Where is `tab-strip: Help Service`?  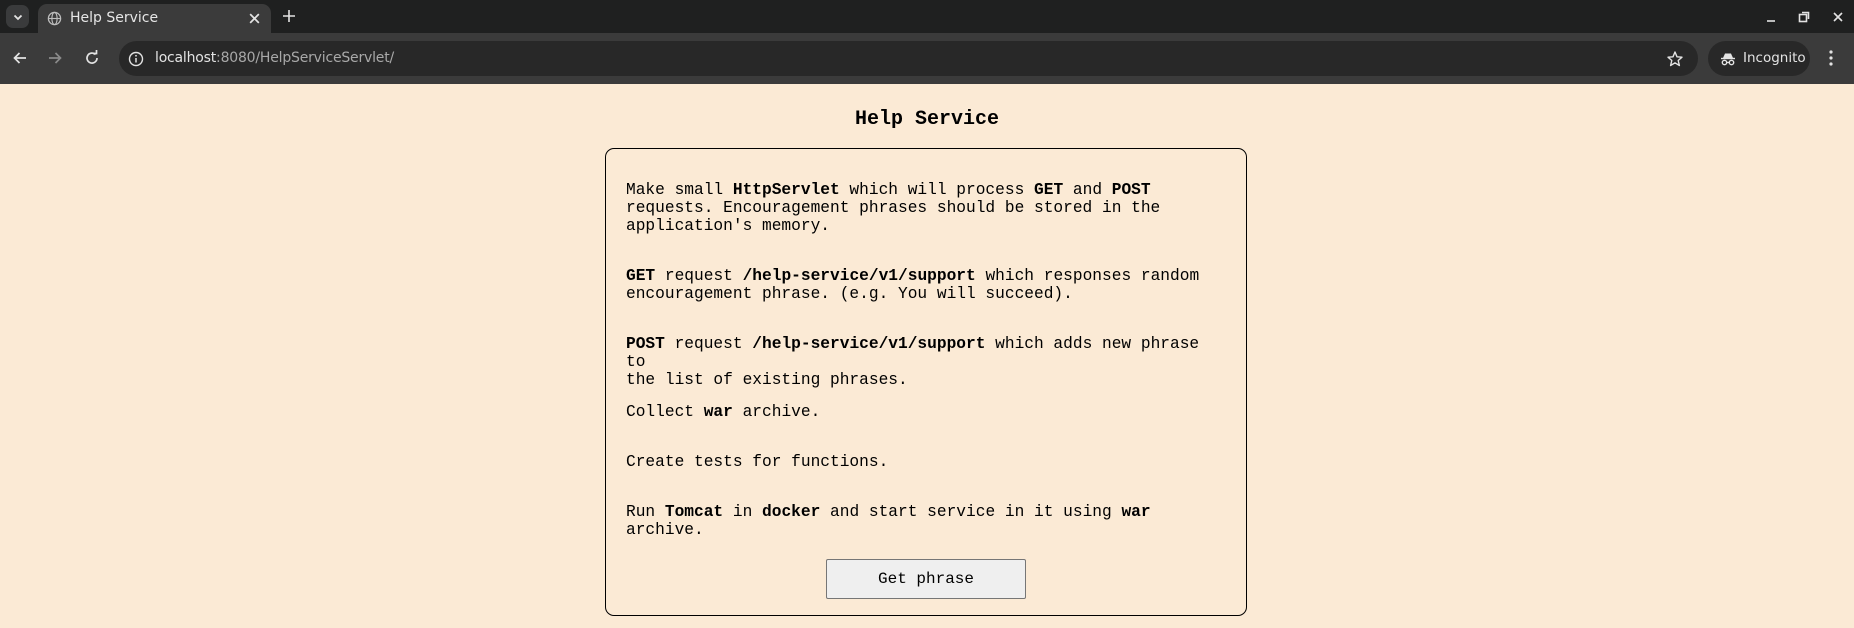
tab-strip: Help Service is located at coordinates (927, 16).